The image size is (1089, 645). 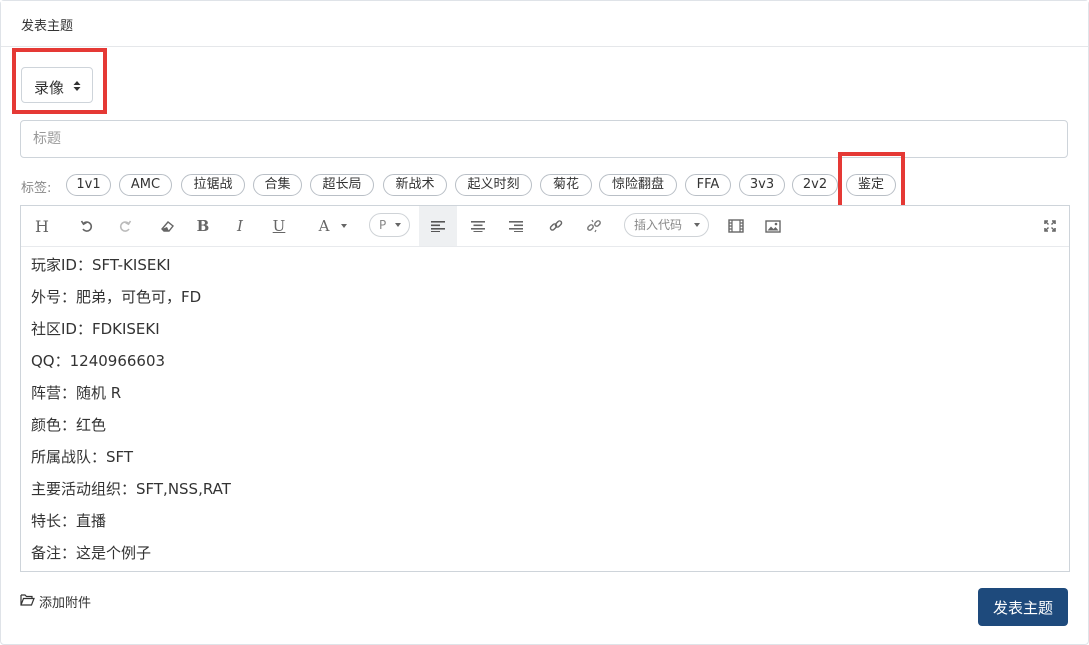 What do you see at coordinates (438, 226) in the screenshot?
I see `align-left-icon` at bounding box center [438, 226].